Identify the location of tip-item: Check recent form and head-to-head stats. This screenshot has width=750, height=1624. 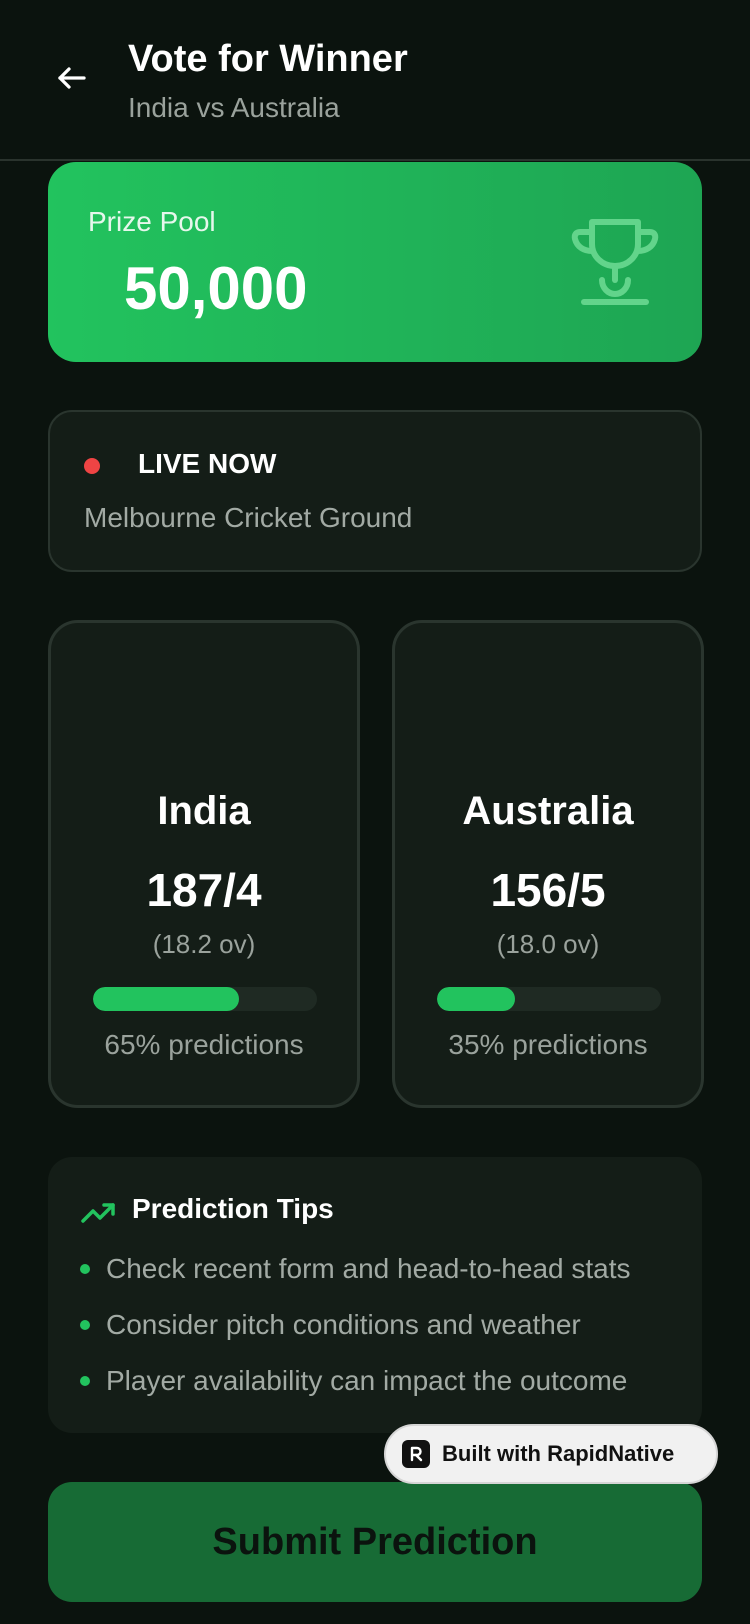
(355, 1269).